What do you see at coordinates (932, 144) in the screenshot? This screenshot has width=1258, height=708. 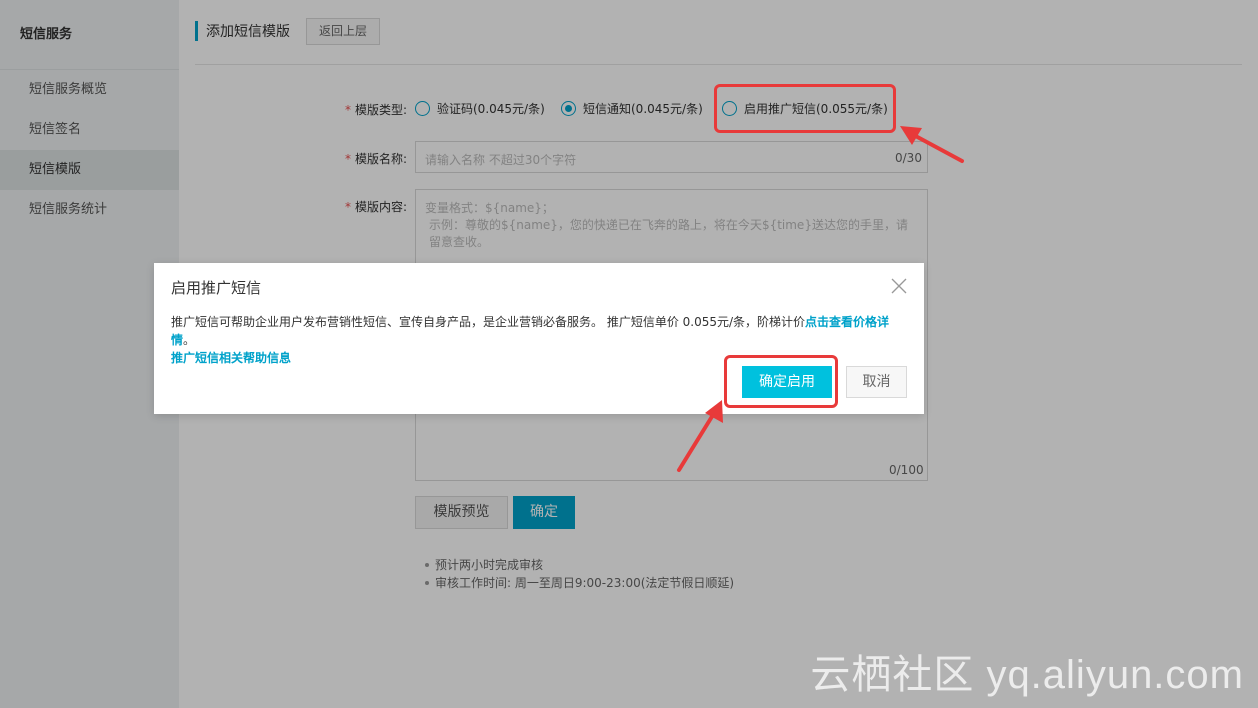 I see `arrow-to-promotion-radio` at bounding box center [932, 144].